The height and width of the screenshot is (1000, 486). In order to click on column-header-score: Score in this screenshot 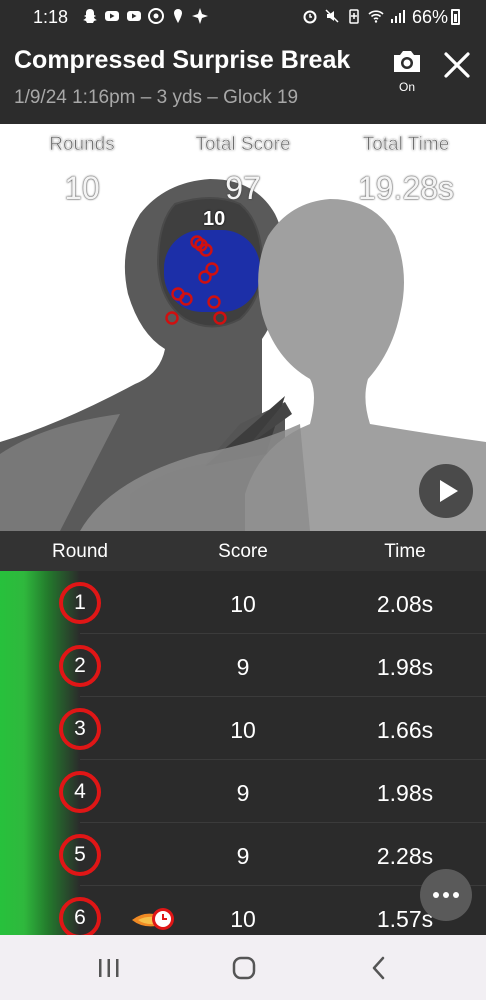, I will do `click(243, 551)`.